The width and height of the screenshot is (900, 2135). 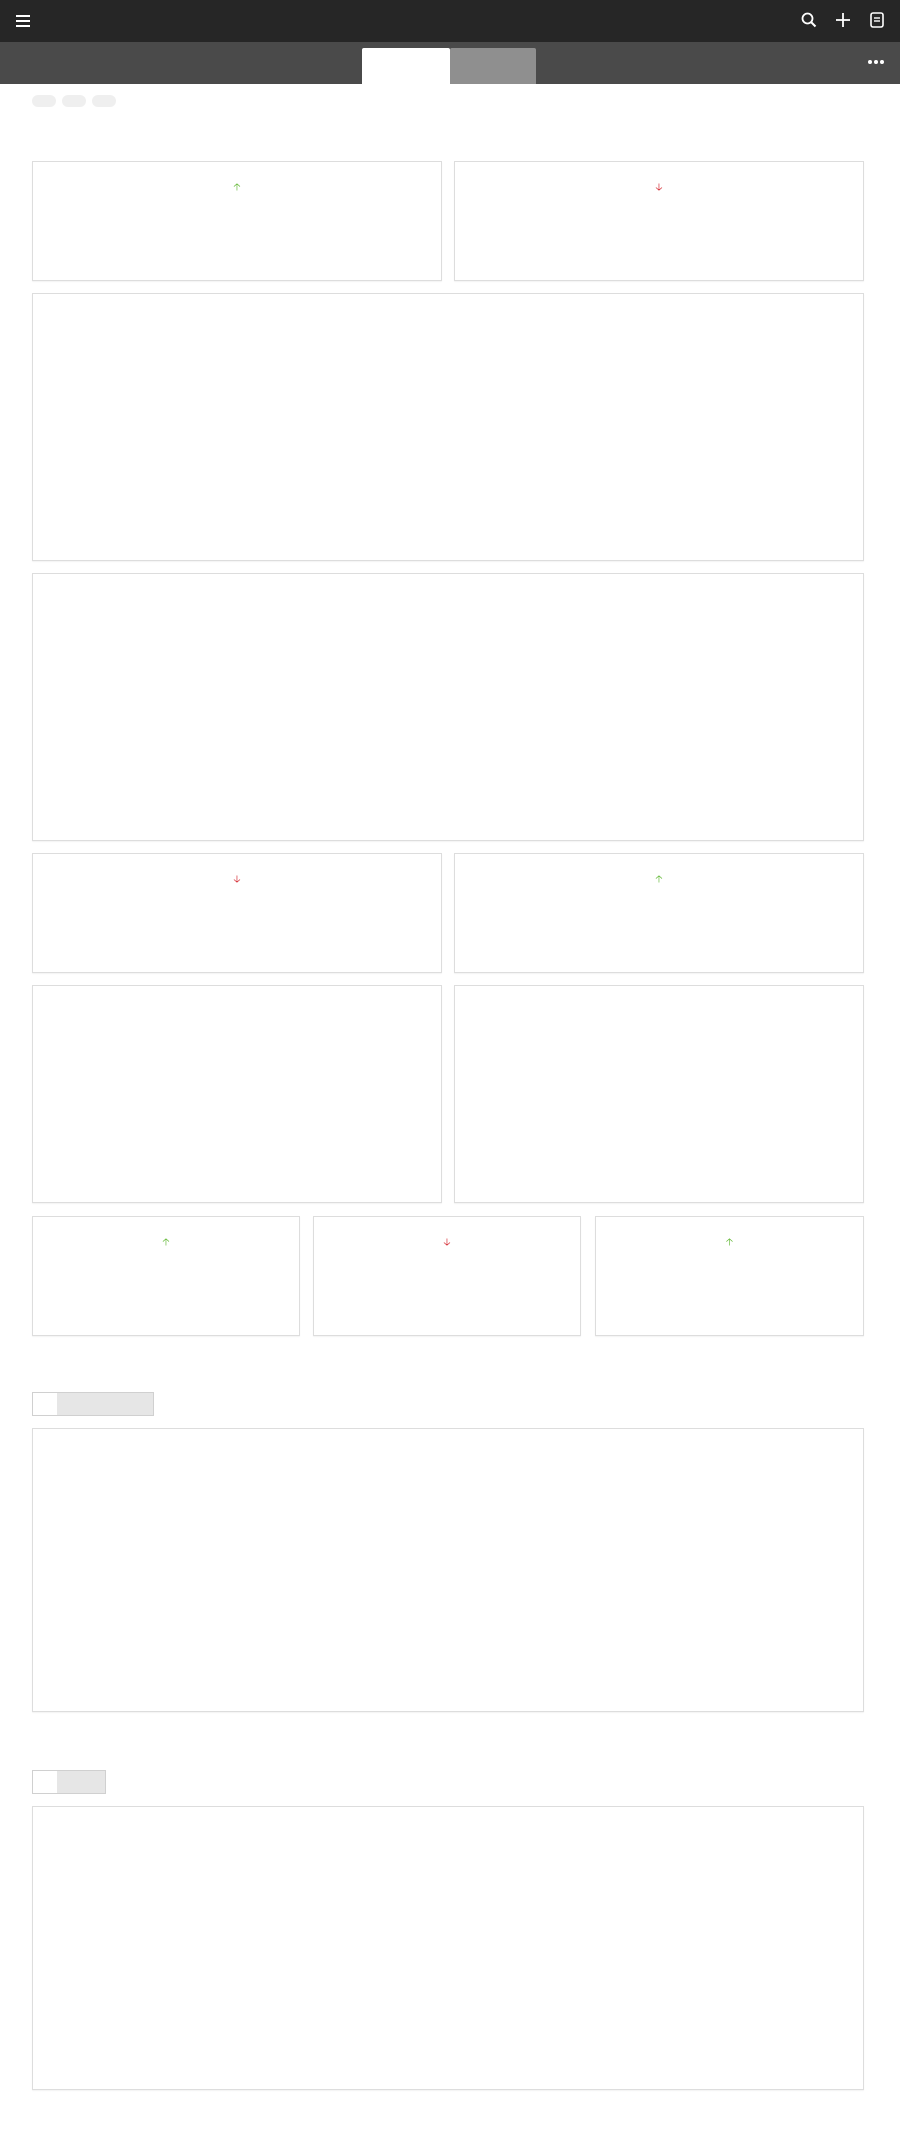 What do you see at coordinates (23, 20) in the screenshot?
I see `menu-icon` at bounding box center [23, 20].